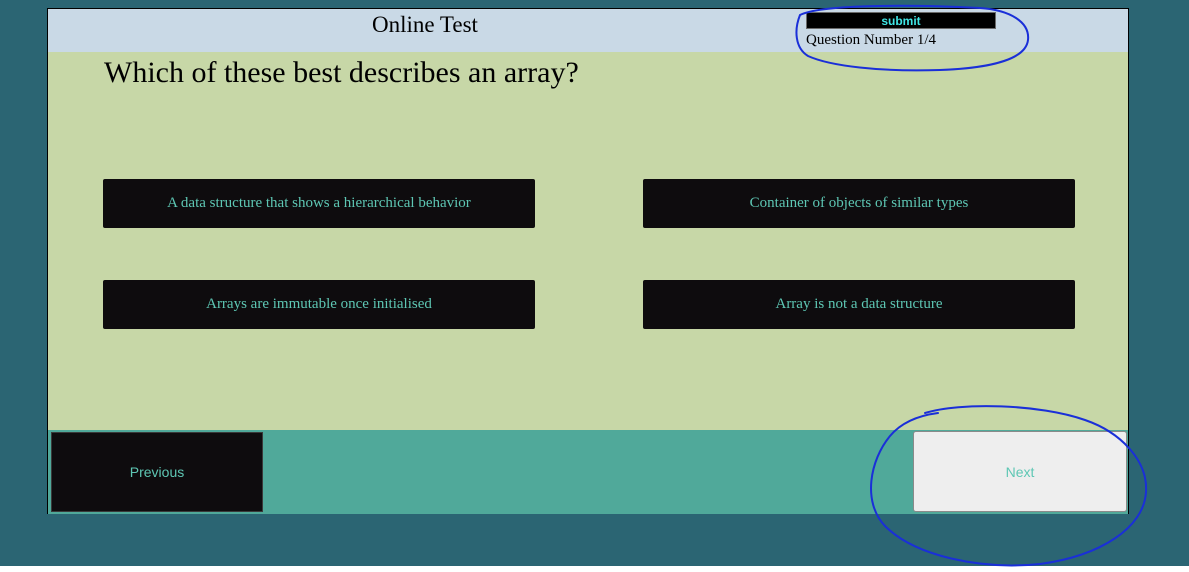 The width and height of the screenshot is (1189, 572). I want to click on answer-option-label: Array is not a data structure, so click(859, 304).